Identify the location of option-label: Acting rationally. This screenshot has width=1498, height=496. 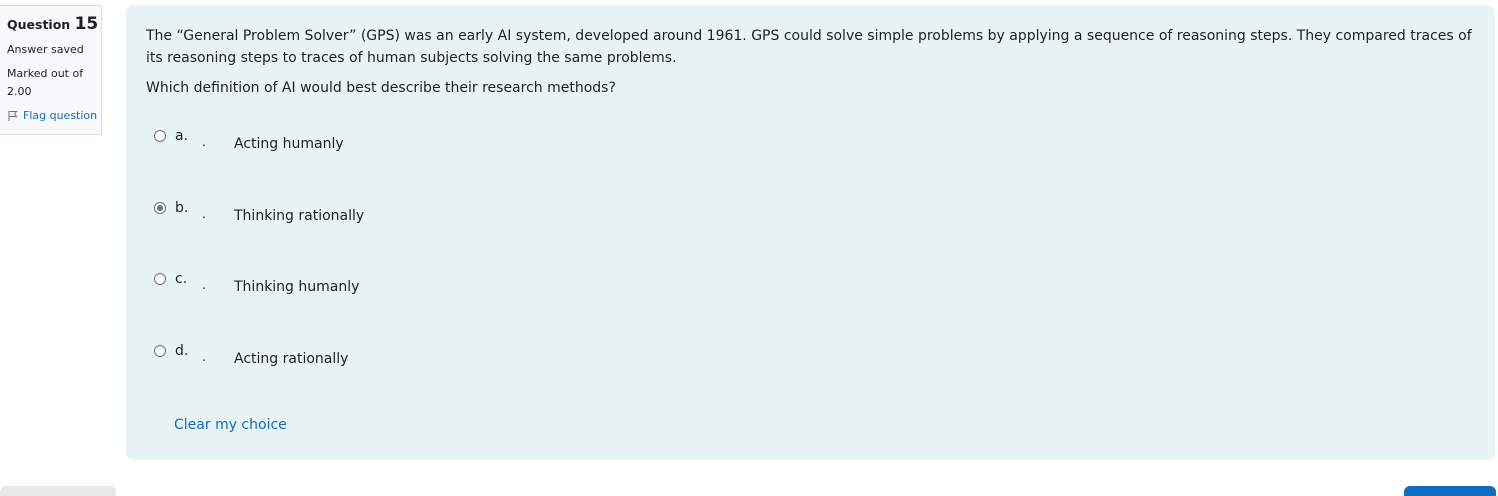
(291, 359).